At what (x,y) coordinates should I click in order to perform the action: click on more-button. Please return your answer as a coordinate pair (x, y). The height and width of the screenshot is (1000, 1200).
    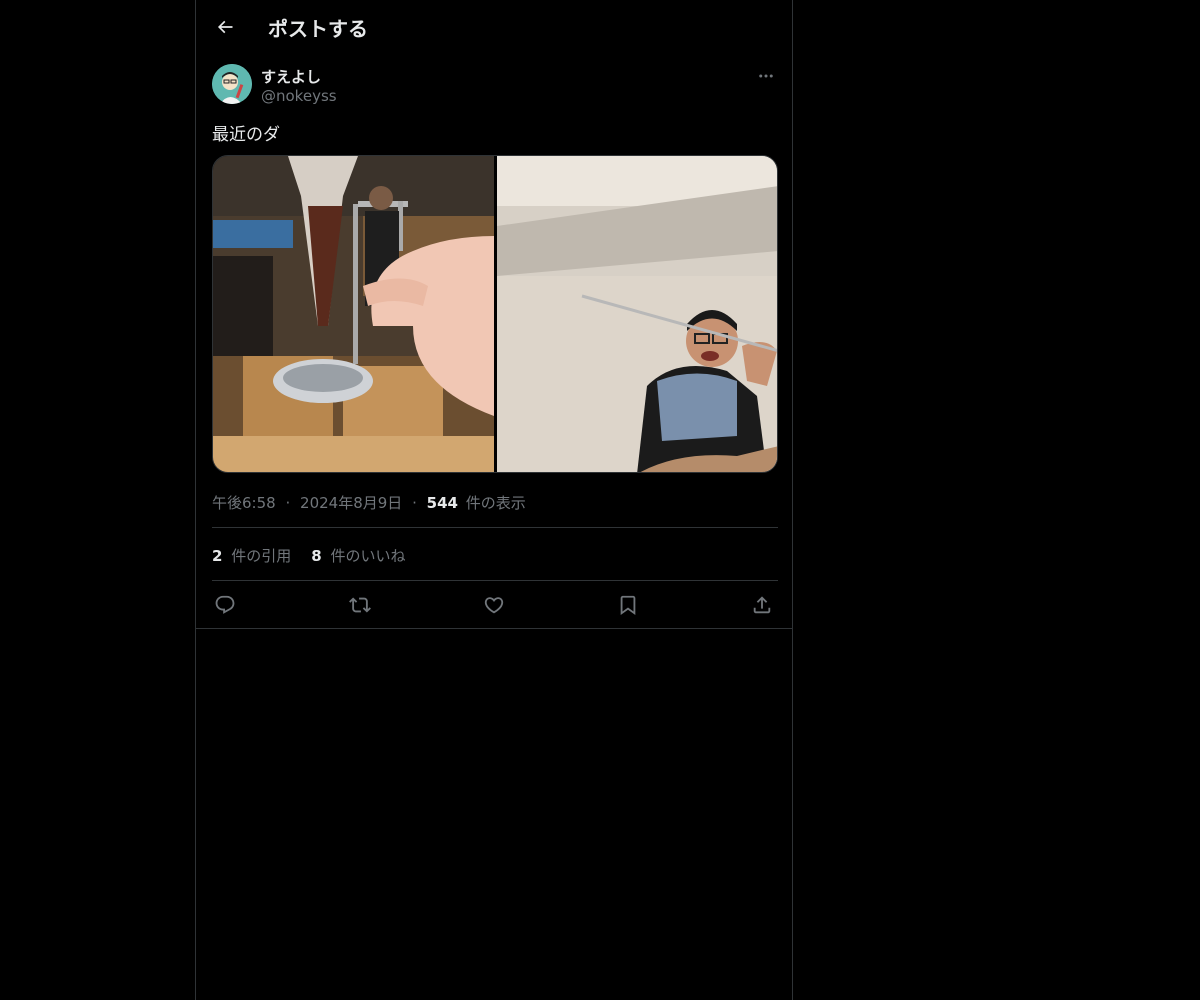
    Looking at the image, I should click on (766, 76).